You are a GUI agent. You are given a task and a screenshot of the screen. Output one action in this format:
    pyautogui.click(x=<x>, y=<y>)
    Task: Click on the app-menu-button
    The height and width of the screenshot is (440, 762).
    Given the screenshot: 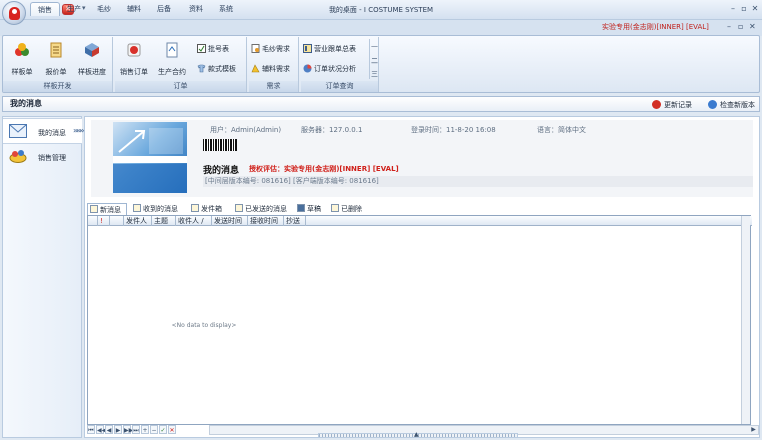 What is the action you would take?
    pyautogui.click(x=14, y=13)
    